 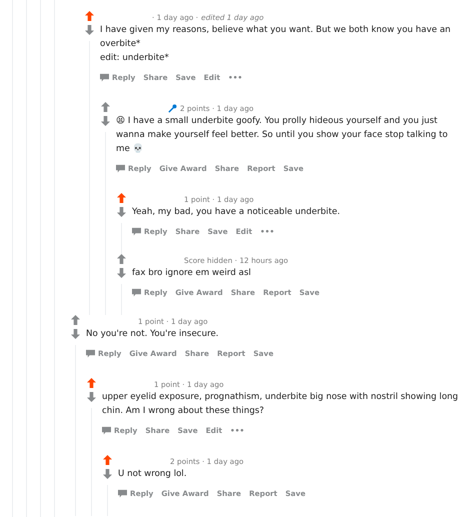 What do you see at coordinates (282, 135) in the screenshot?
I see `comment-text: 😫 I have a small underbite goofy. You prolly hideous yourself and you just wanna make yourself feel better. So until you show your face stop talking to me 💀` at bounding box center [282, 135].